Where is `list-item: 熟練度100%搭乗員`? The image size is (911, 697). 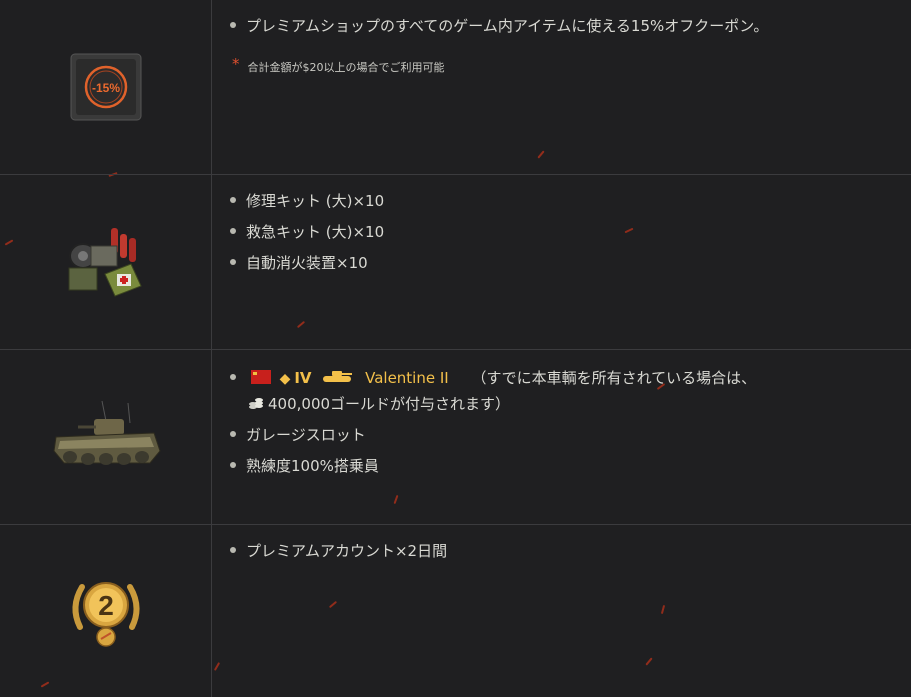
list-item: 熟練度100%搭乗員 is located at coordinates (304, 466).